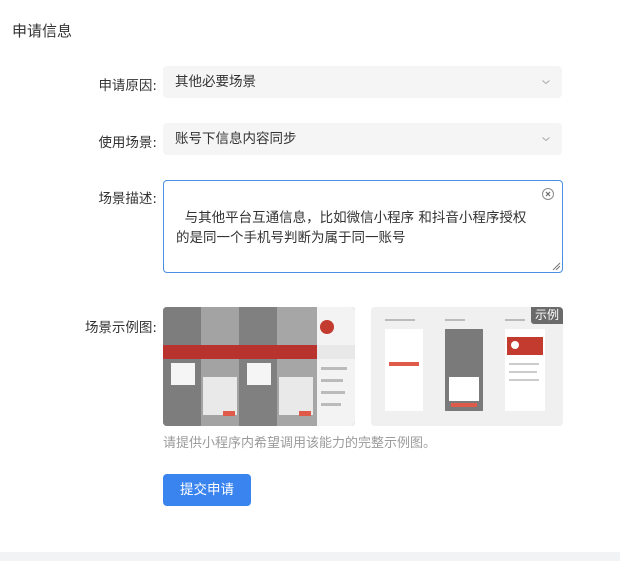 The image size is (620, 561). I want to click on section-title: 申请信息, so click(42, 31).